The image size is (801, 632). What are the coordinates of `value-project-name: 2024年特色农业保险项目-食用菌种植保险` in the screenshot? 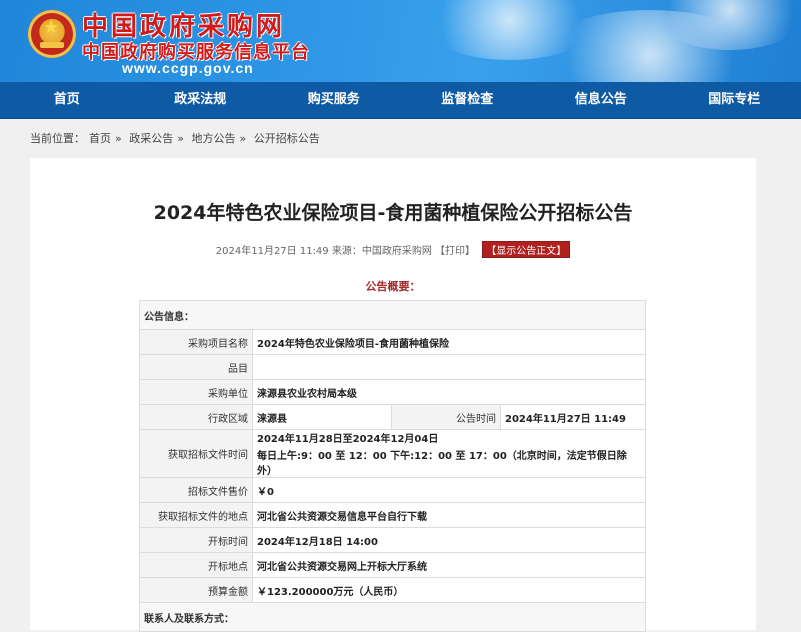 It's located at (449, 342).